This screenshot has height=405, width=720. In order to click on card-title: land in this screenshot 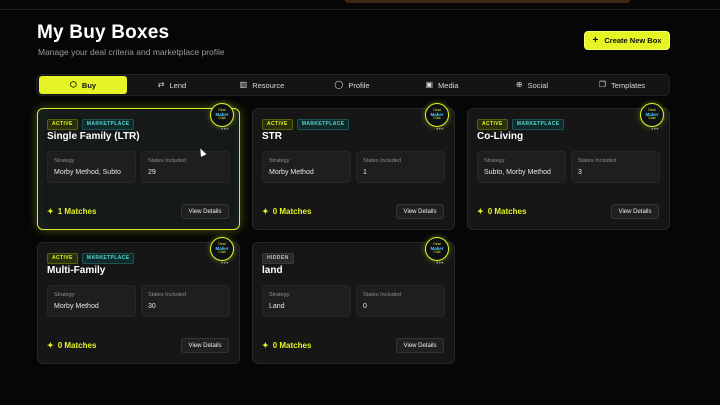, I will do `click(272, 270)`.